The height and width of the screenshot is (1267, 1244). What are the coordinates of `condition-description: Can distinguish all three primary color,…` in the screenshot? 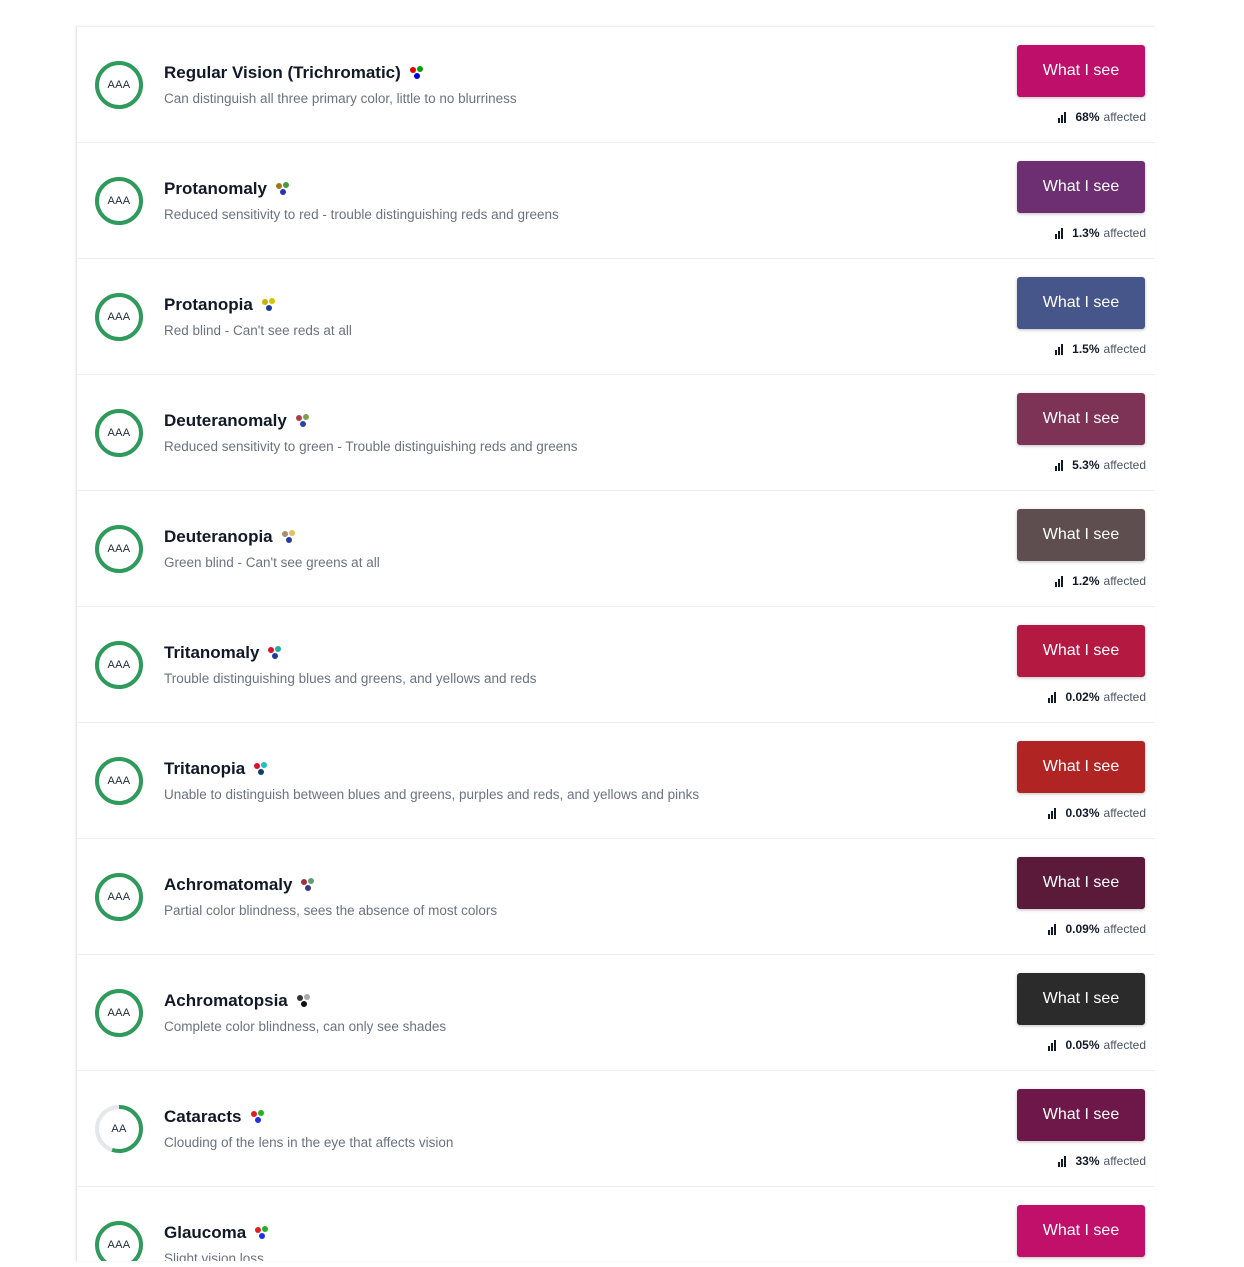 It's located at (340, 98).